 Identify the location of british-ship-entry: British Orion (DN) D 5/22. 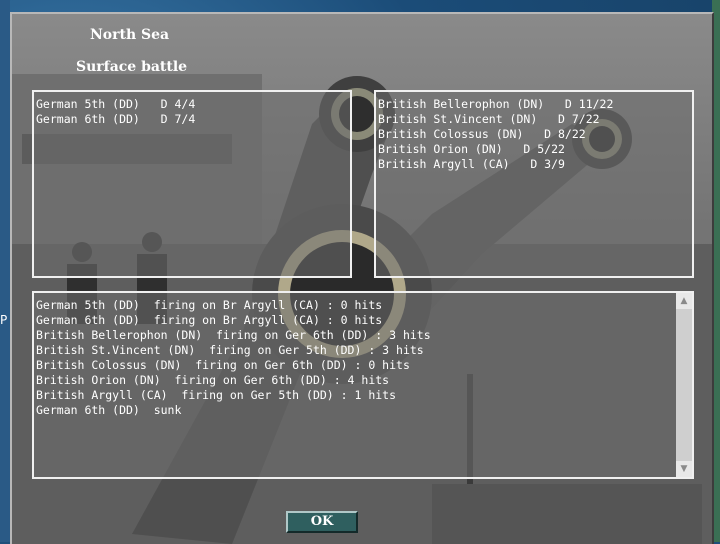
(471, 149).